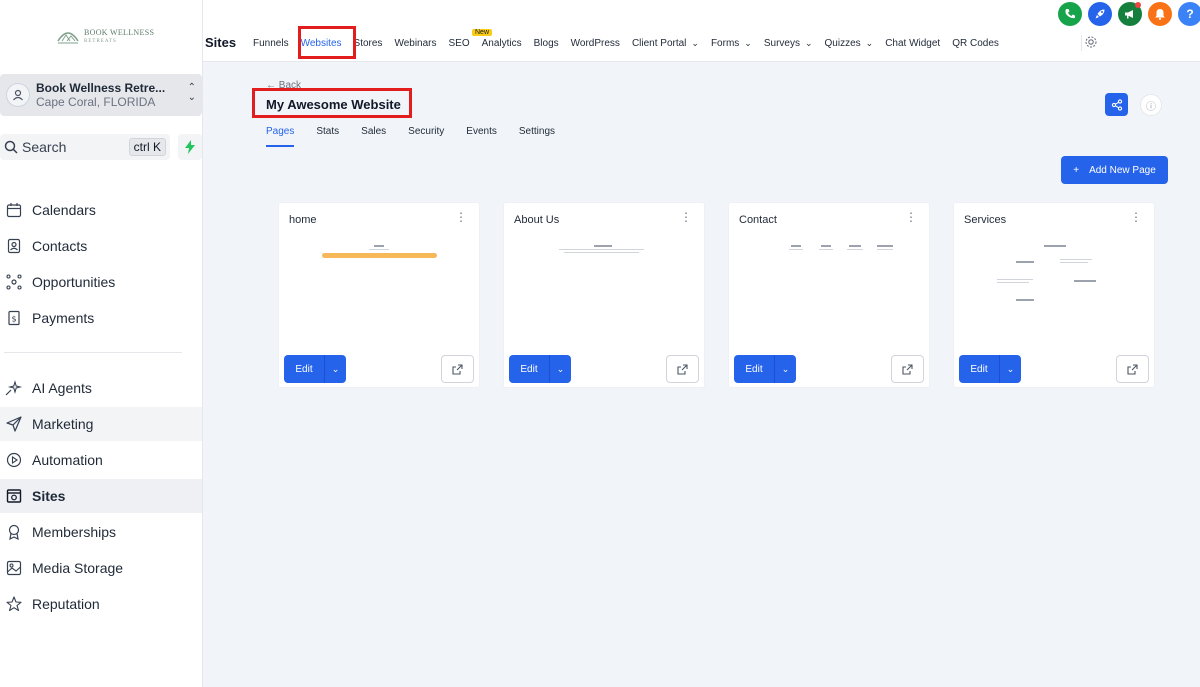 This screenshot has width=1200, height=687. I want to click on sidebar-item-label: AI Agents, so click(62, 388).